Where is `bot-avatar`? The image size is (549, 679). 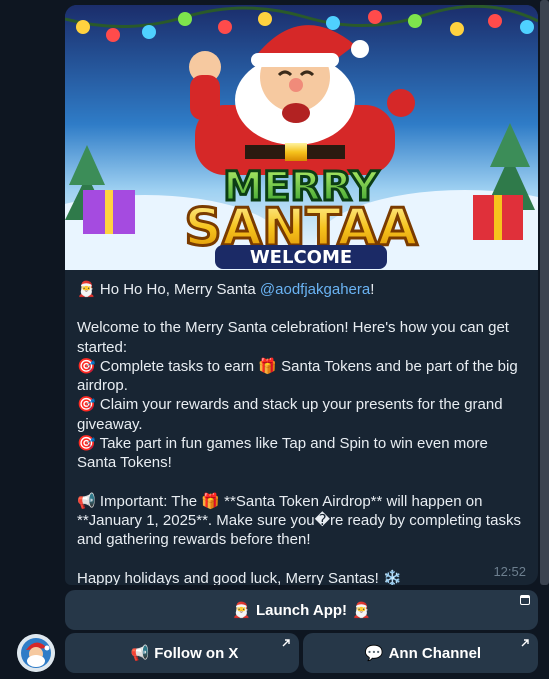
bot-avatar is located at coordinates (36, 653).